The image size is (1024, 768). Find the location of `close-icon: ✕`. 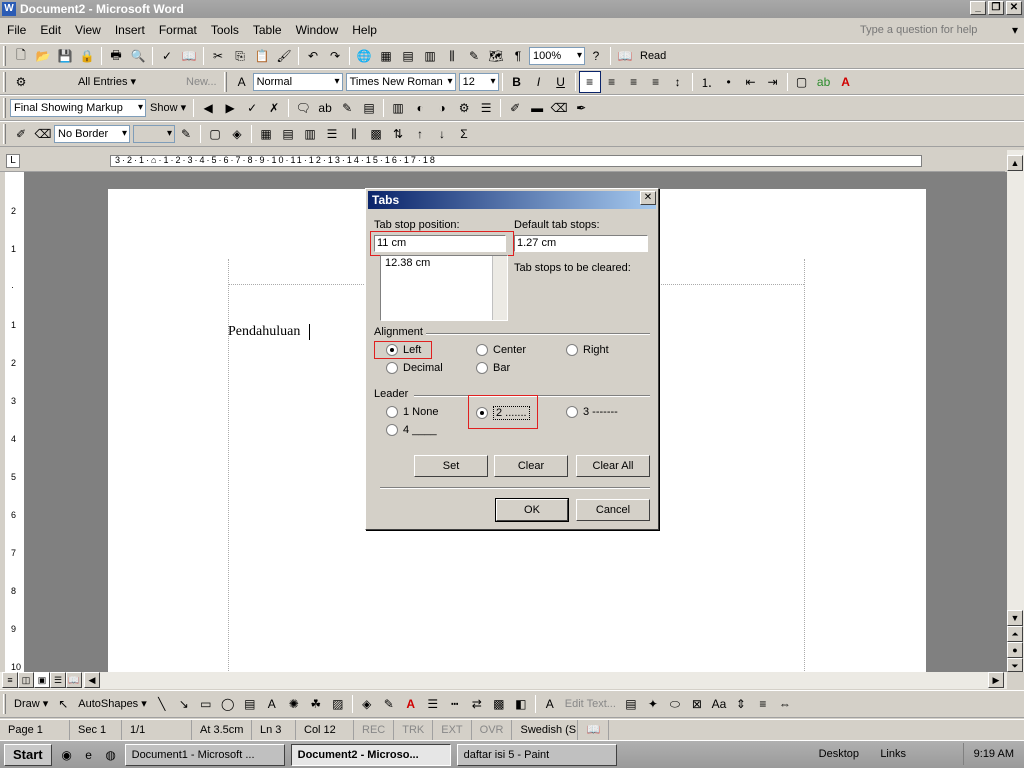

close-icon: ✕ is located at coordinates (648, 198).